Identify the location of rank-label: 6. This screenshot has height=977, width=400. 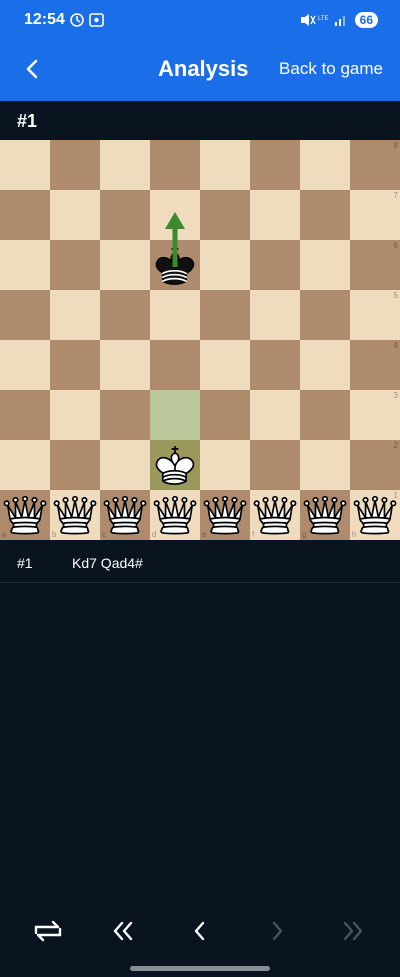
(395, 245).